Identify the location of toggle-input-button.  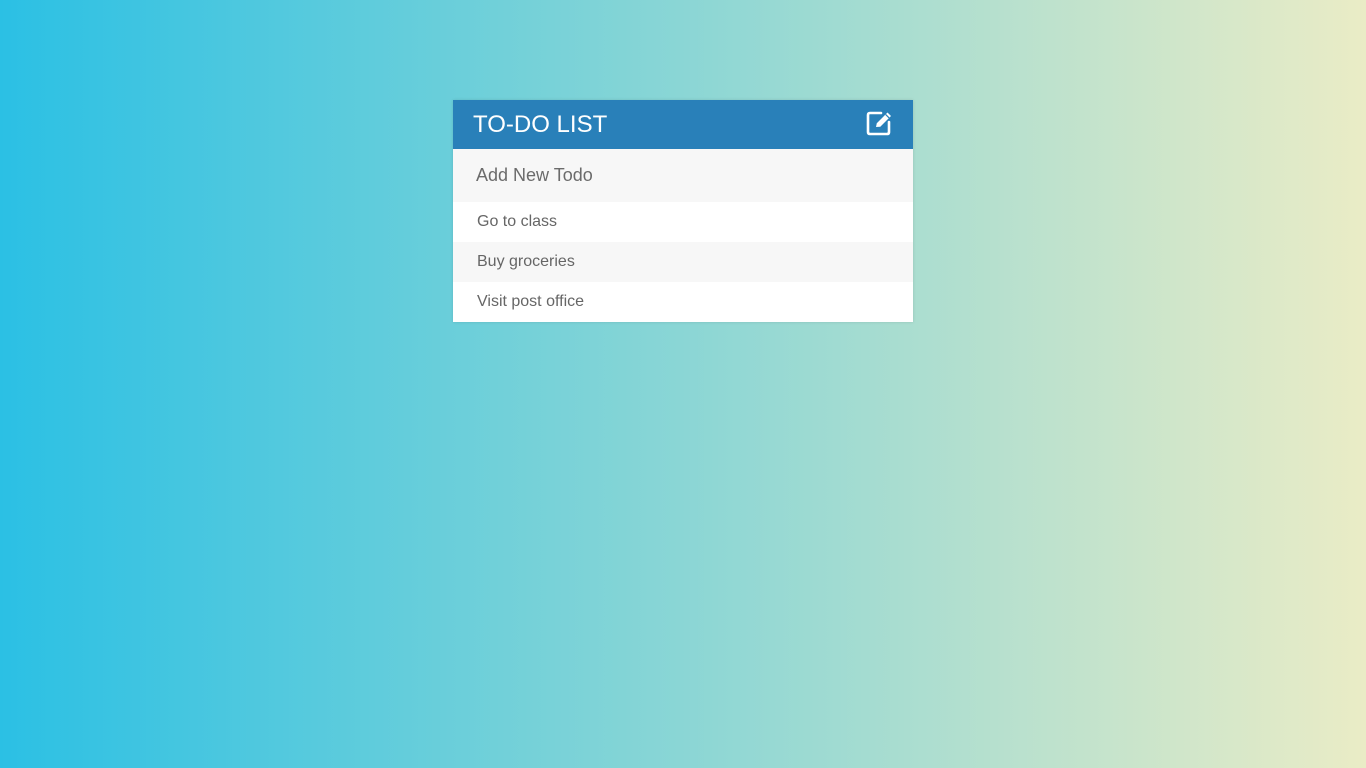
(880, 123).